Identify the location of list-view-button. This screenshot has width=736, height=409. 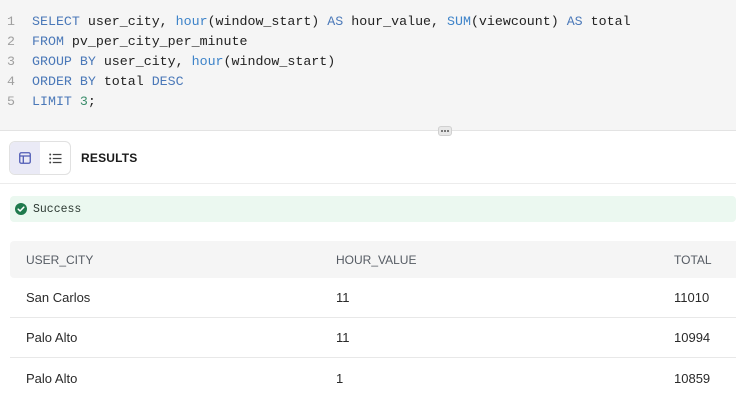
(55, 158).